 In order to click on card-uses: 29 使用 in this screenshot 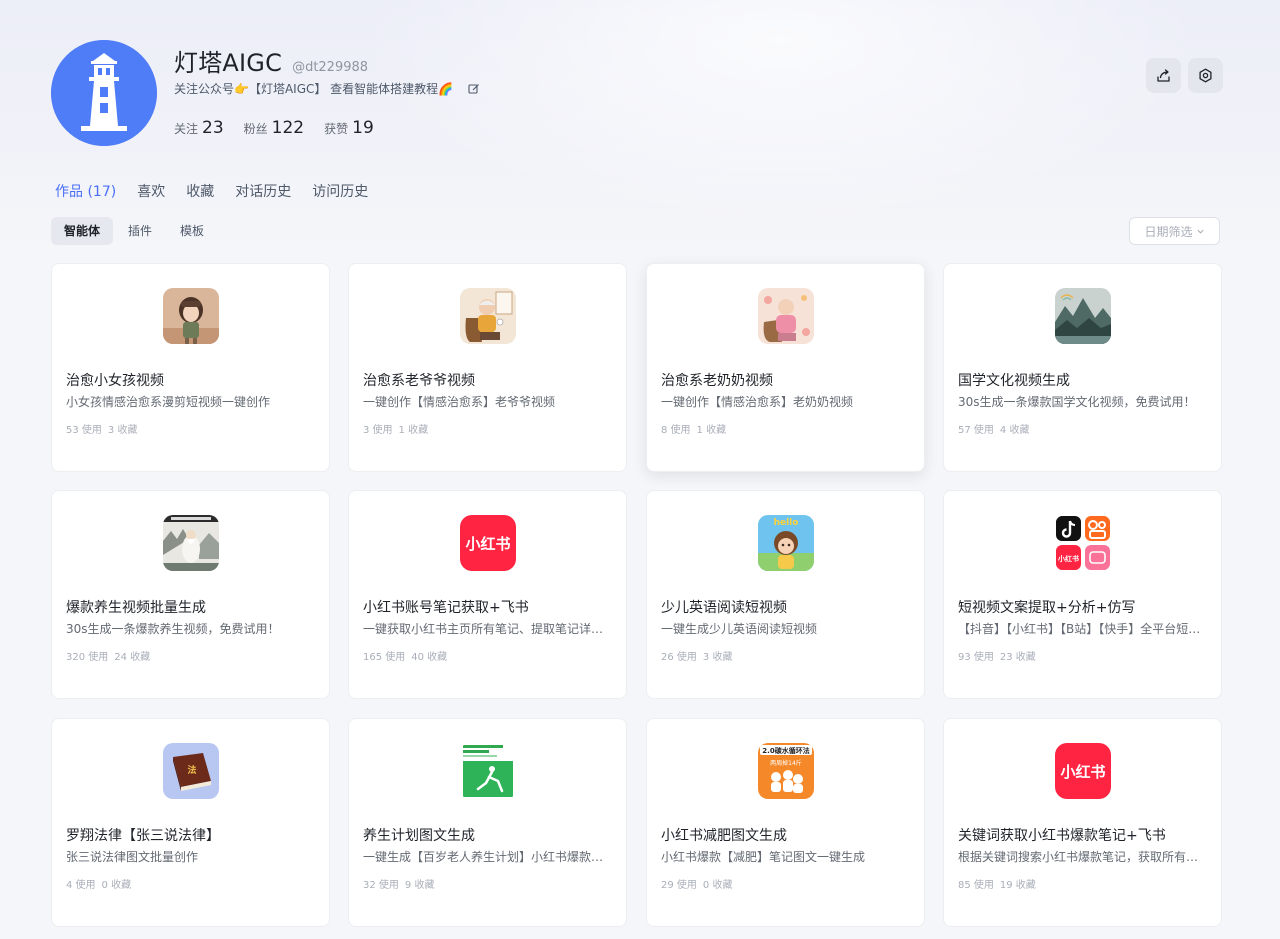, I will do `click(679, 885)`.